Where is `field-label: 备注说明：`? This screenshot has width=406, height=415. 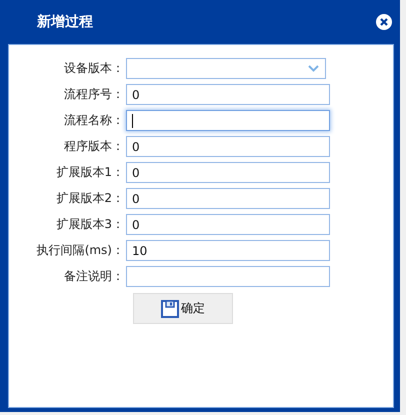 field-label: 备注说明： is located at coordinates (94, 276).